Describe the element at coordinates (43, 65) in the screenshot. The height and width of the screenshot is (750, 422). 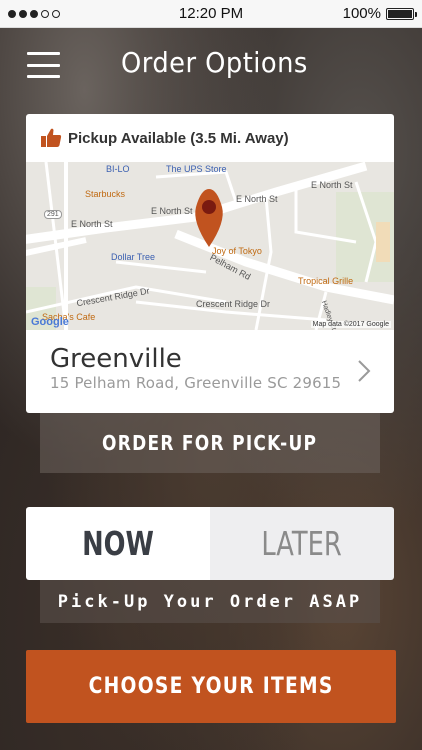
I see `hamburger-menu-icon` at that location.